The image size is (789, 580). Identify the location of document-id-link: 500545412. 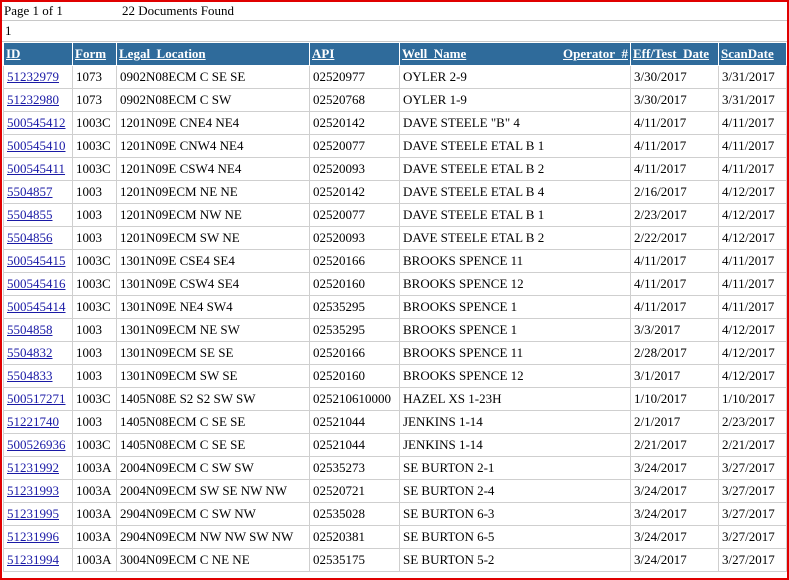
(36, 122).